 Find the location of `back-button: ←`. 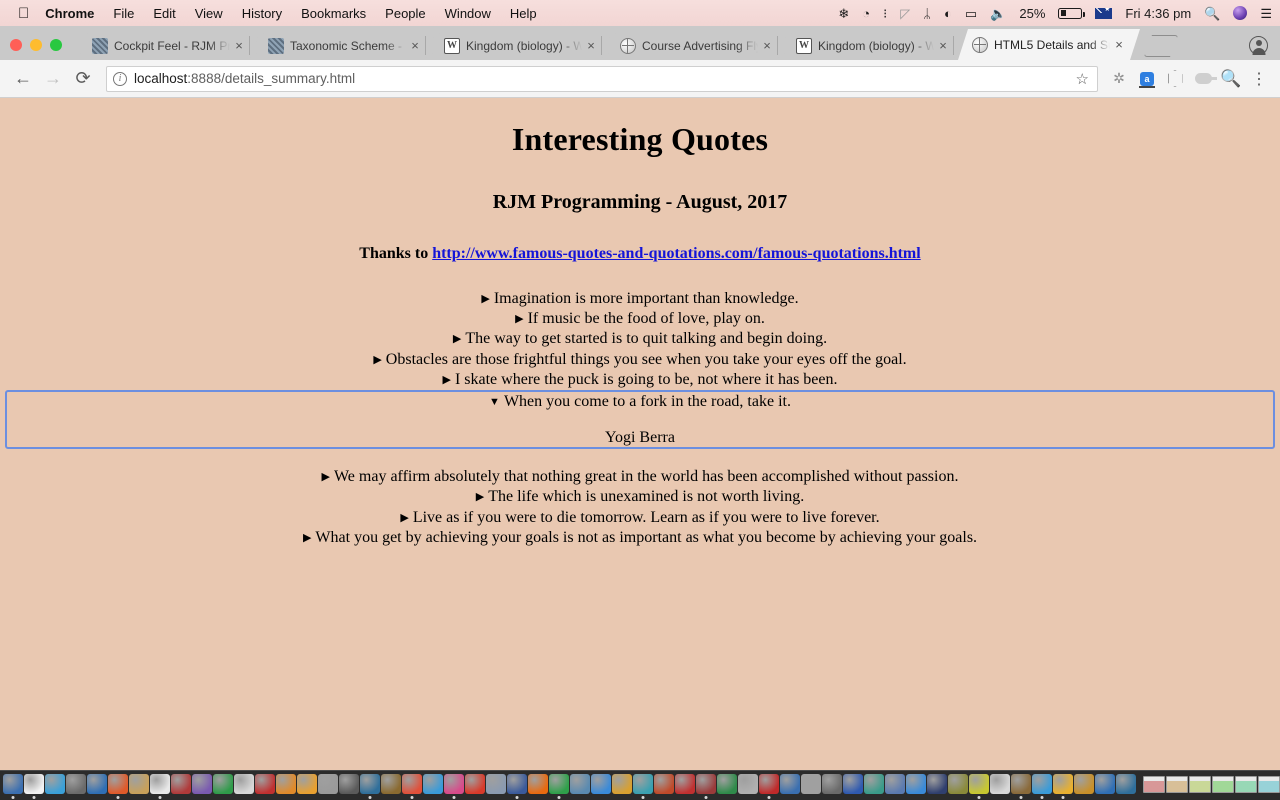

back-button: ← is located at coordinates (23, 79).